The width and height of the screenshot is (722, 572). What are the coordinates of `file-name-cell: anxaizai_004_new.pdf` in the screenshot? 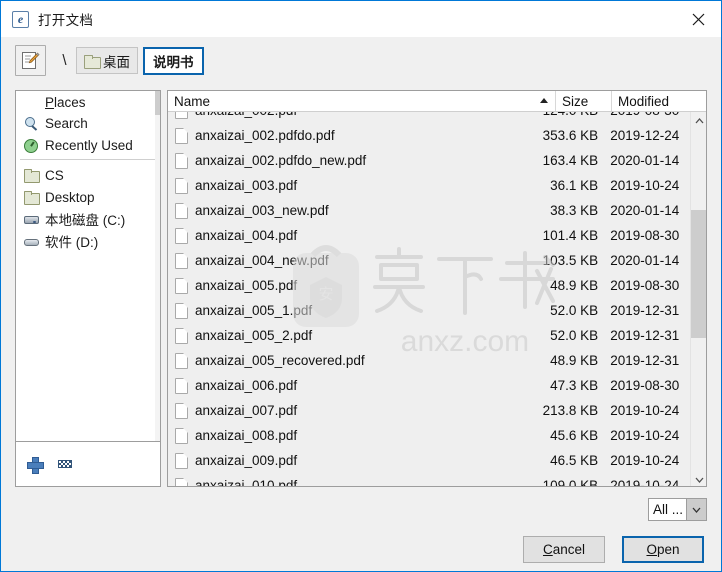 It's located at (354, 260).